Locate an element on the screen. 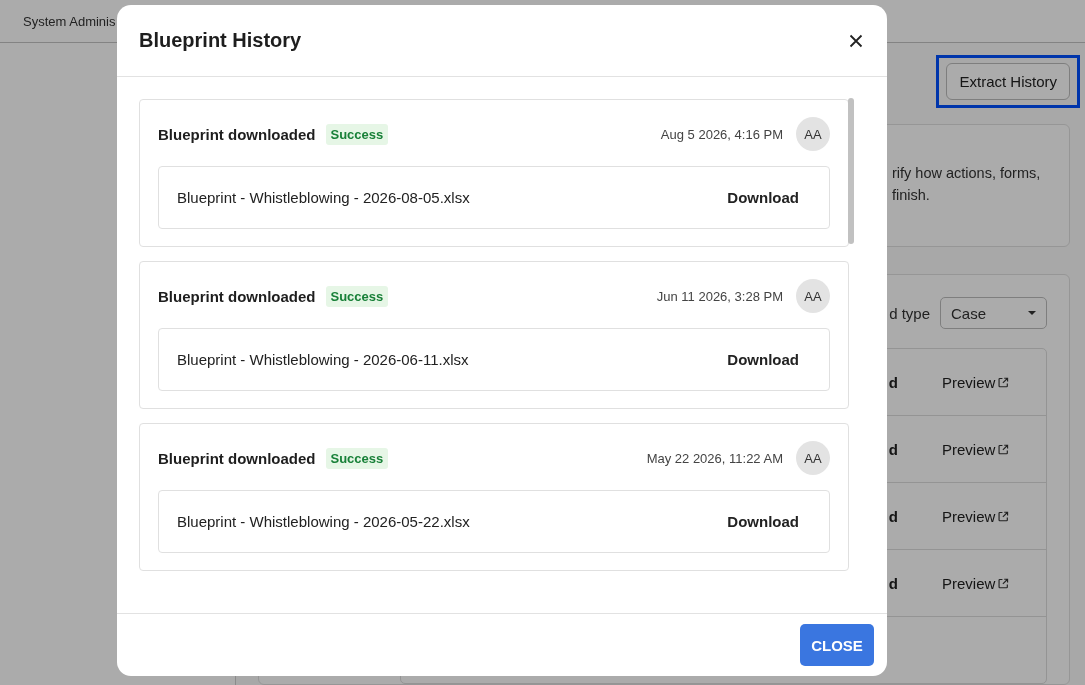 The image size is (1085, 685). file-name: Blueprint - Whistleblowing - 2026-06-11.xlsx is located at coordinates (323, 359).